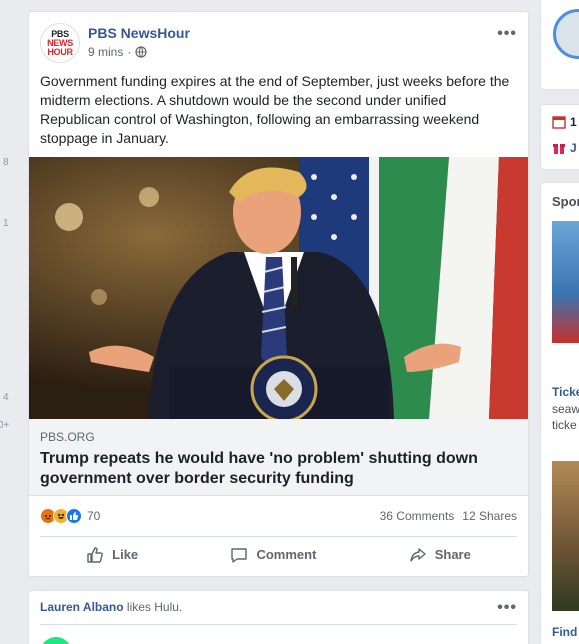  I want to click on like-reaction-icon, so click(74, 516).